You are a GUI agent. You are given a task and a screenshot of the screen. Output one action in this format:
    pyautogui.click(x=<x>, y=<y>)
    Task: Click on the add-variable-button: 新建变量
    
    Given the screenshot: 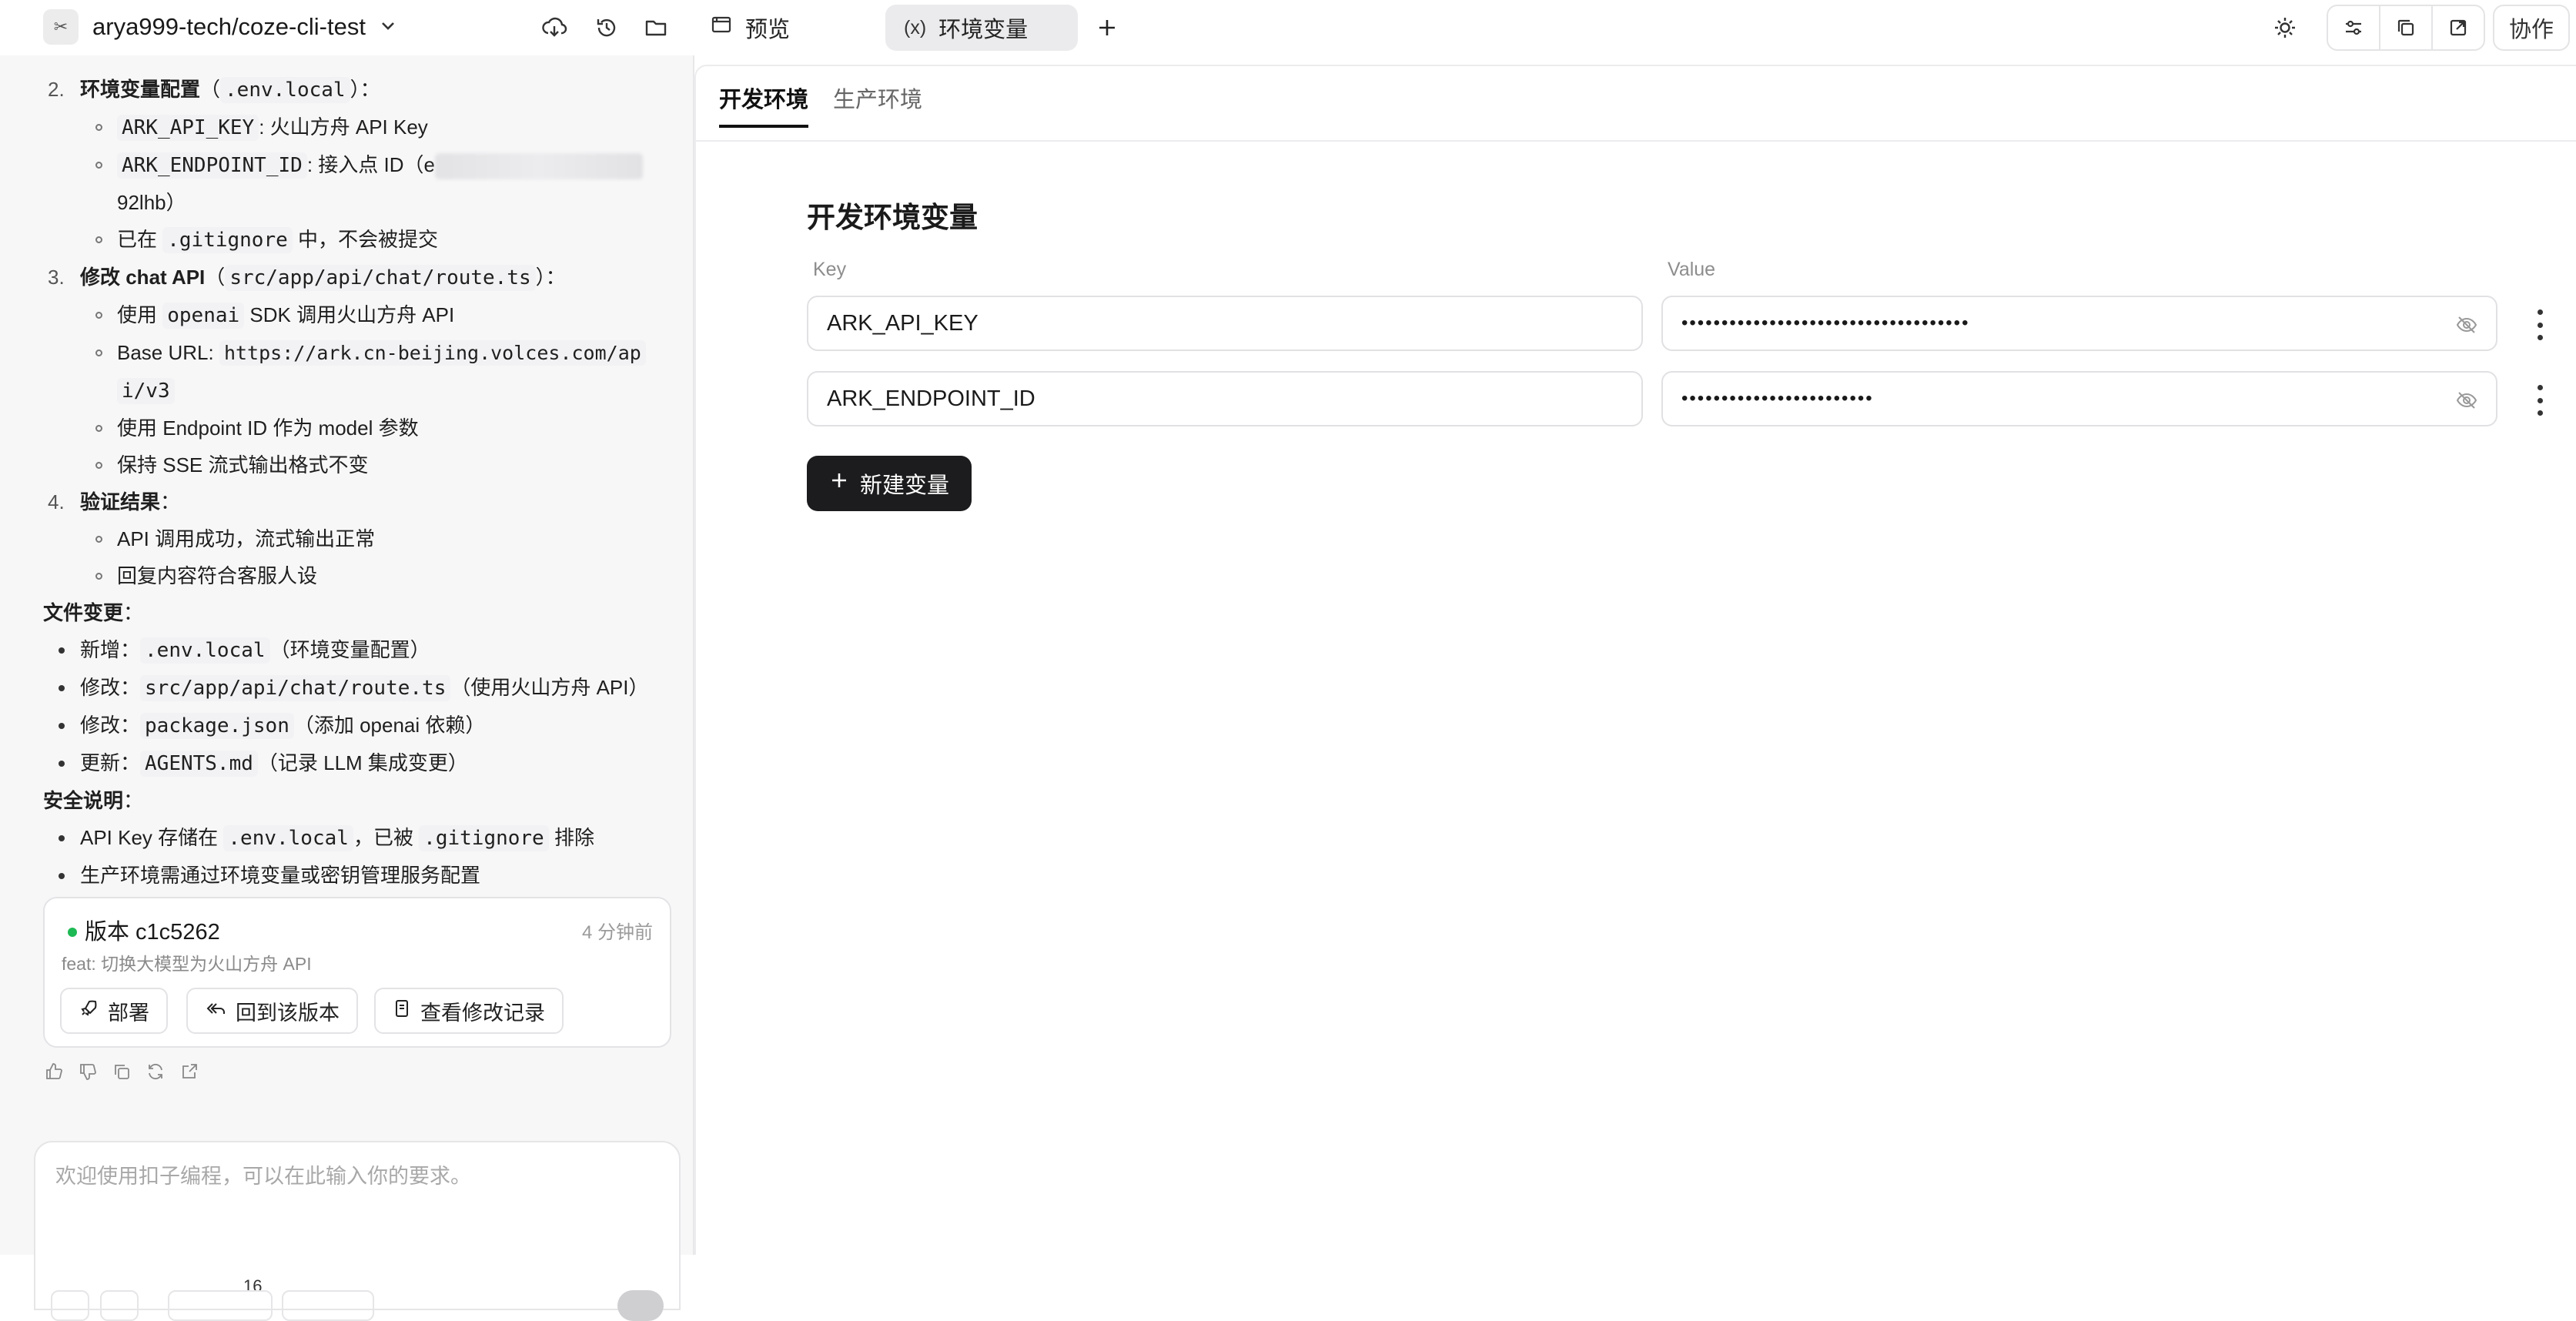 What is the action you would take?
    pyautogui.click(x=890, y=483)
    